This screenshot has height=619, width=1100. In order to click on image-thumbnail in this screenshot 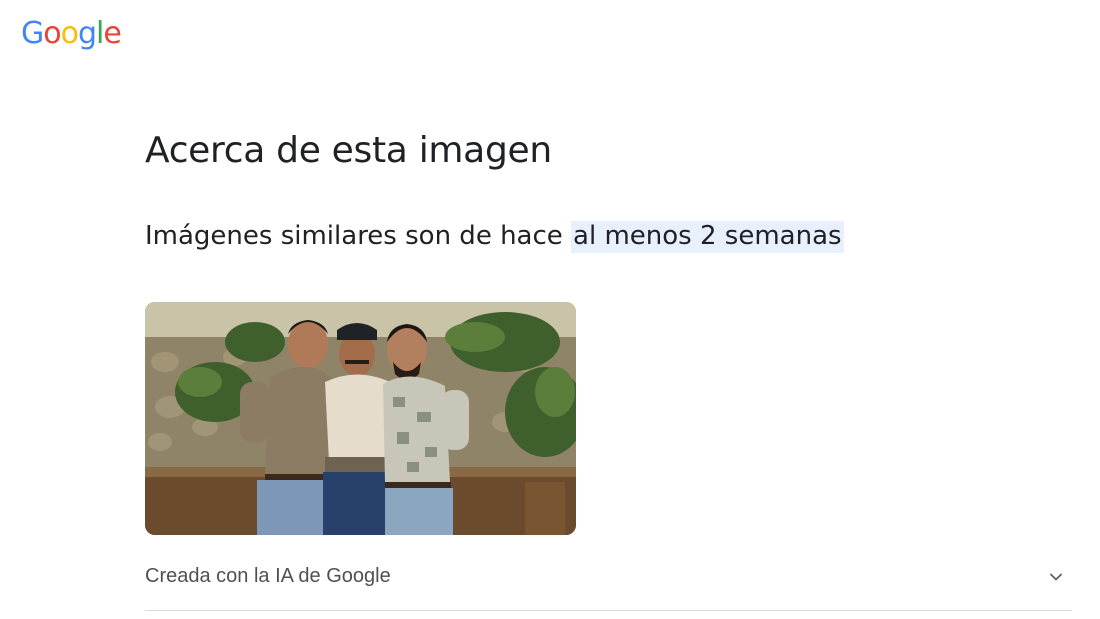, I will do `click(360, 418)`.